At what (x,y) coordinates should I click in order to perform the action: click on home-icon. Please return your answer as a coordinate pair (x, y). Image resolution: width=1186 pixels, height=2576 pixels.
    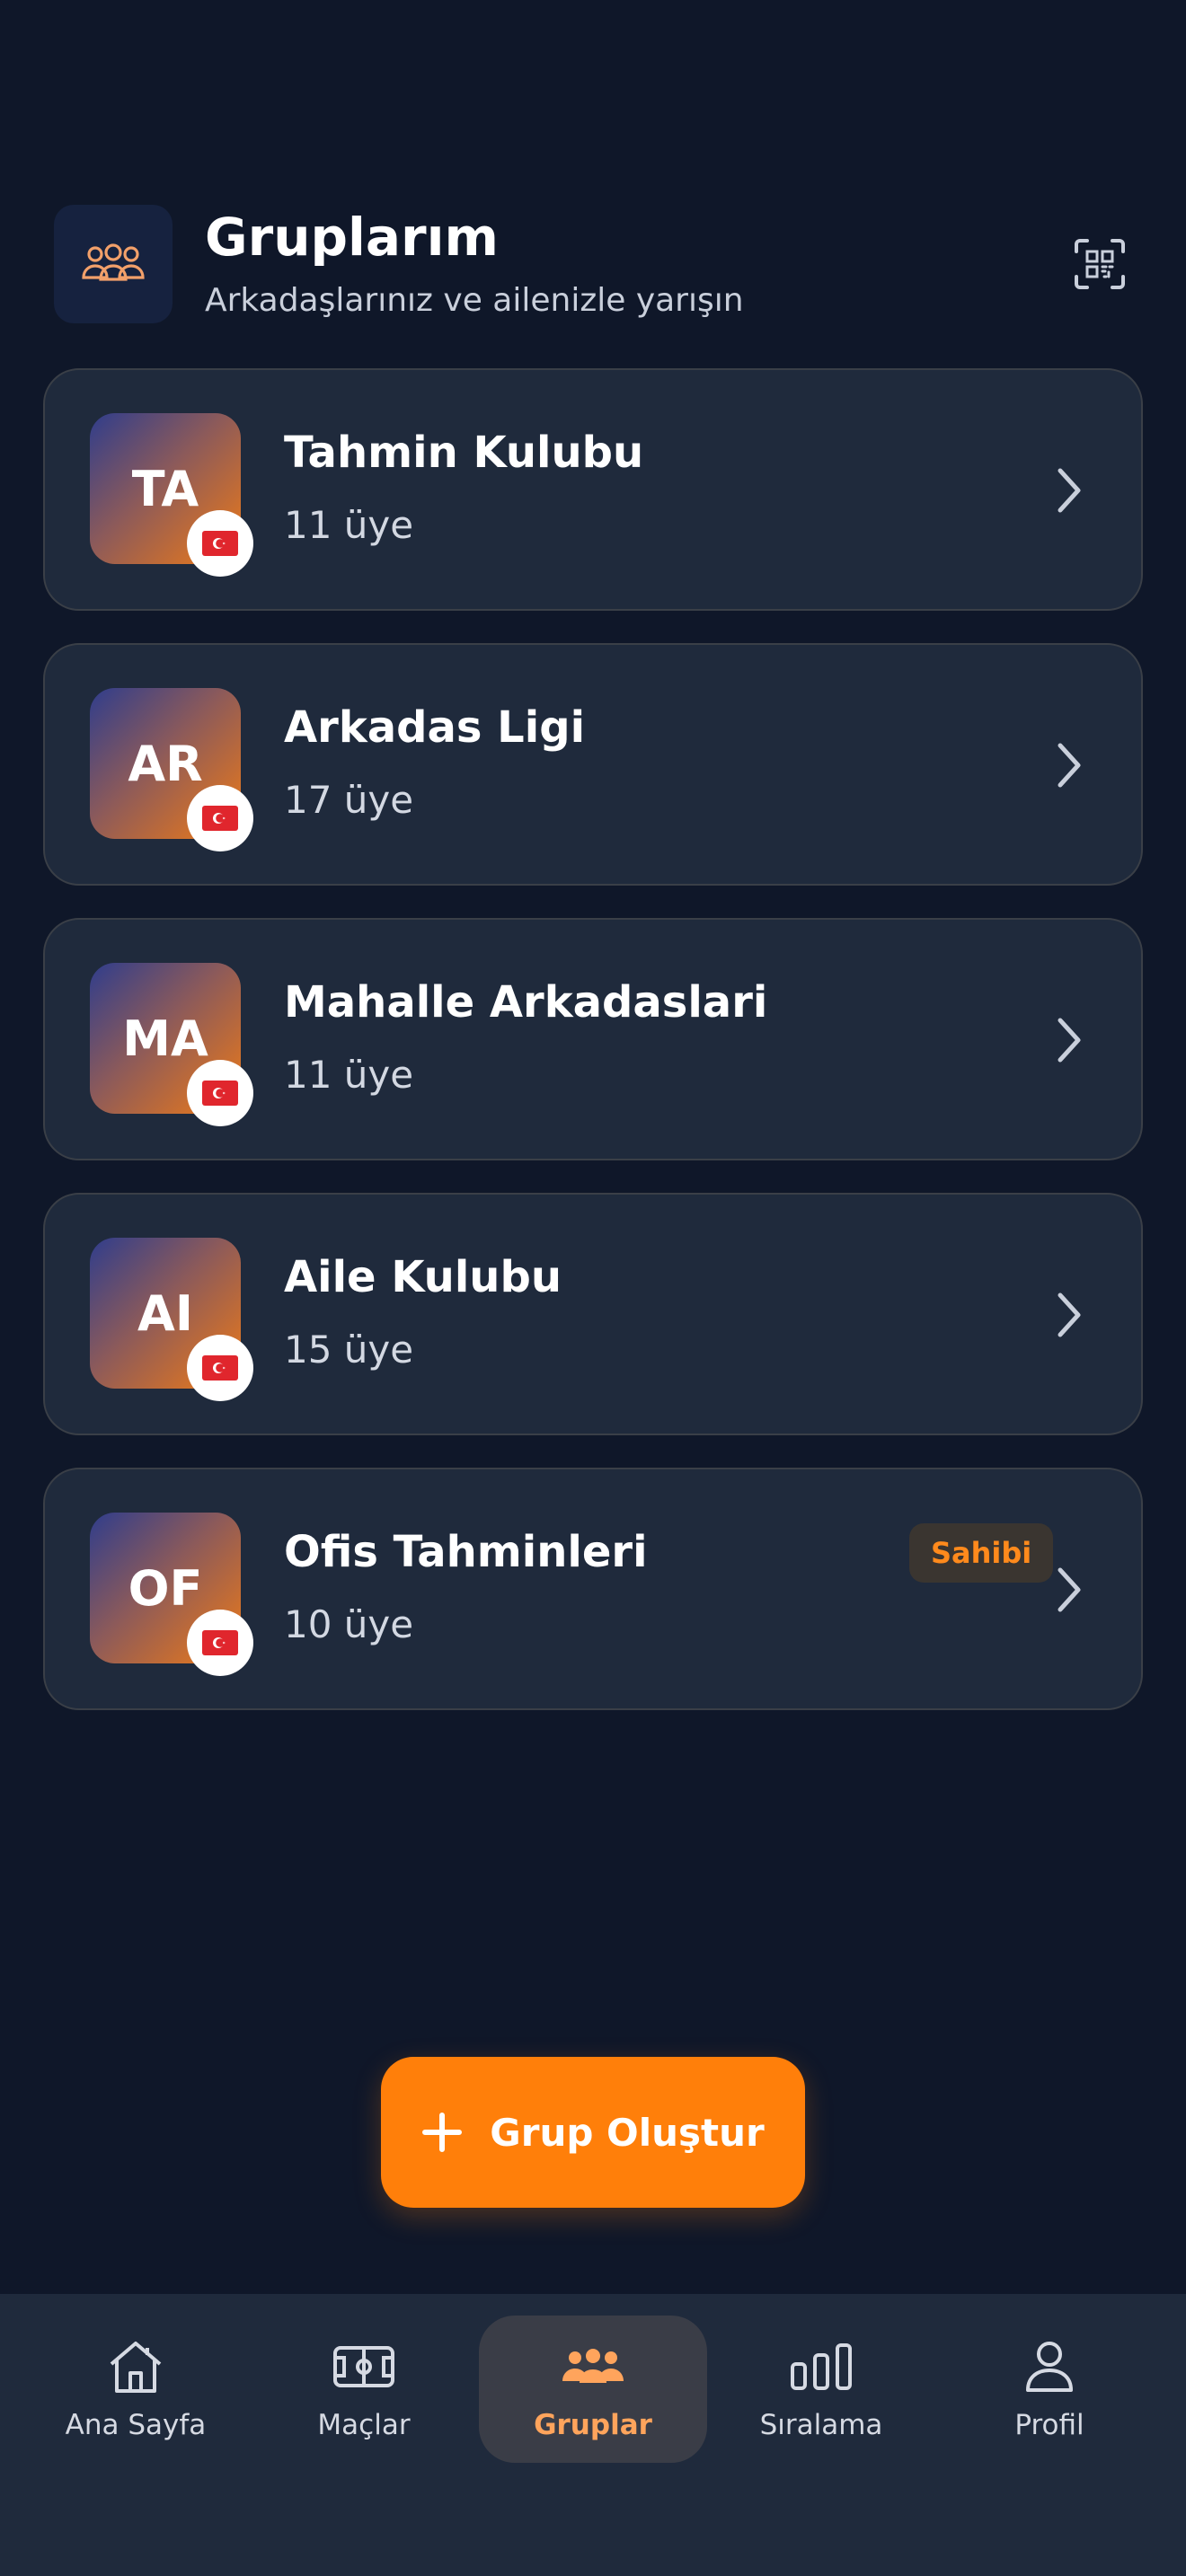
    Looking at the image, I should click on (136, 2367).